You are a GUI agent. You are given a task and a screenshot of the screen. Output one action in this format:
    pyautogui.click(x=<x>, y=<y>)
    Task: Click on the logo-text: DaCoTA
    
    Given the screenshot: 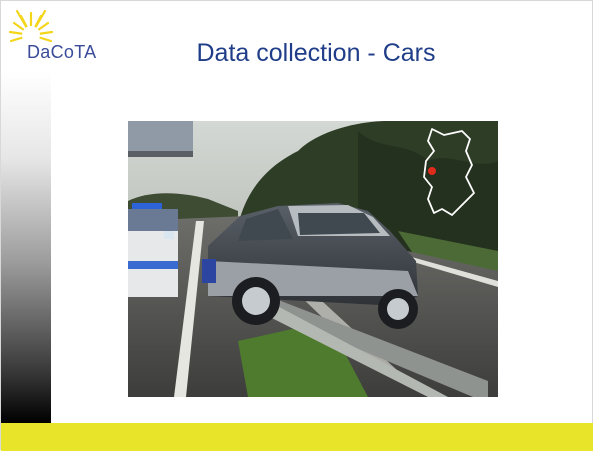 What is the action you would take?
    pyautogui.click(x=62, y=52)
    